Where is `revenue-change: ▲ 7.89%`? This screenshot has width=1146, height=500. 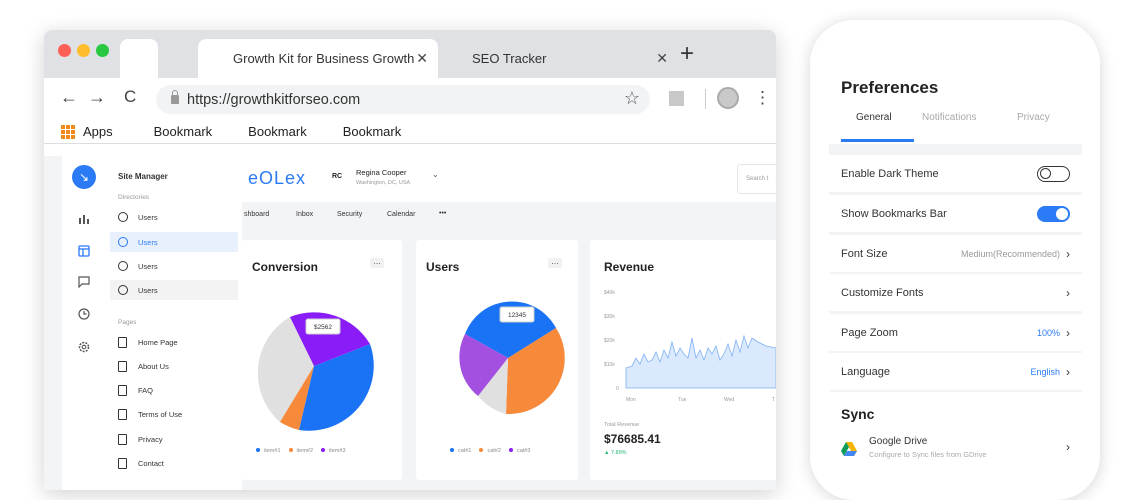 revenue-change: ▲ 7.89% is located at coordinates (615, 453).